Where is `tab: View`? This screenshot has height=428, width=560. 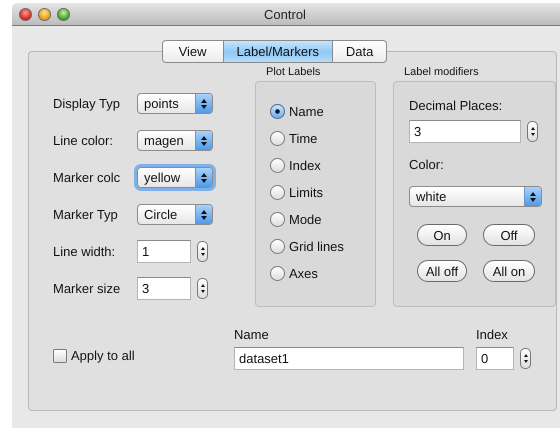
tab: View is located at coordinates (193, 51).